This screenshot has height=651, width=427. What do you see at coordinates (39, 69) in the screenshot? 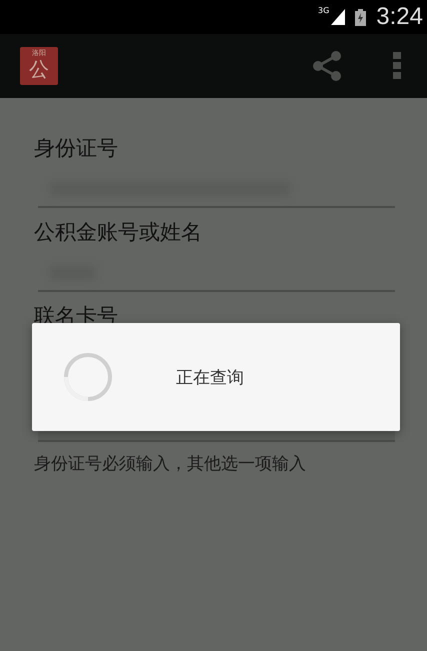
I see `logo-character: 公` at bounding box center [39, 69].